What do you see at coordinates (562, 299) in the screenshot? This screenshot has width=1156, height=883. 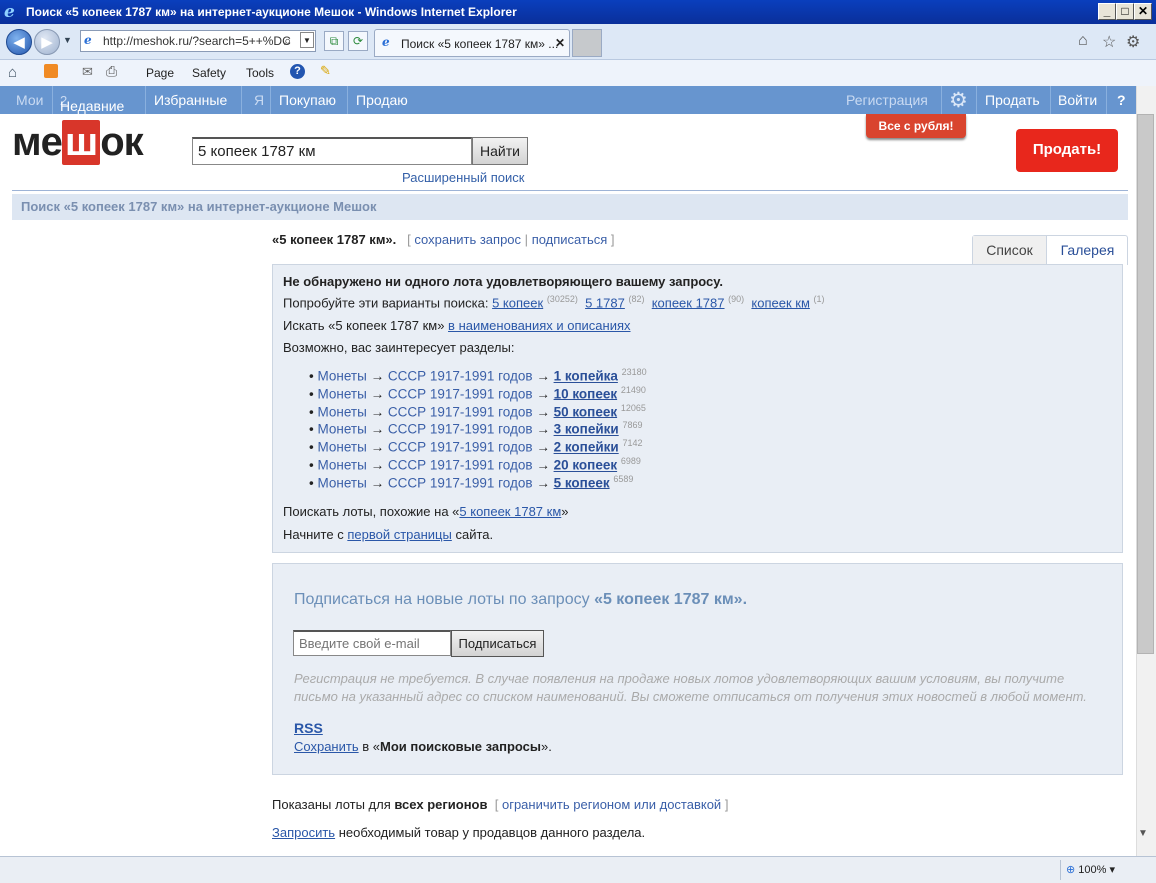 I see `variant-count: (30252)` at bounding box center [562, 299].